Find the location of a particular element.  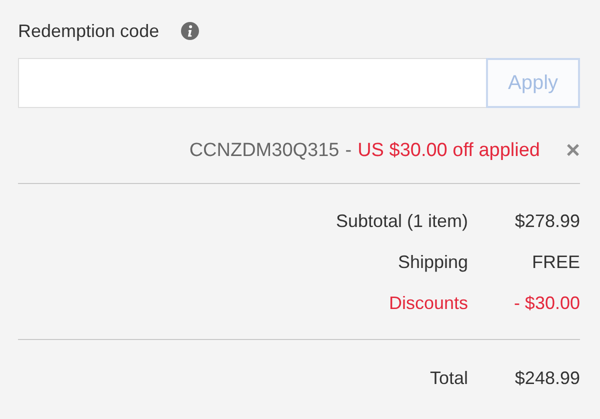

code-input-field: Apply is located at coordinates (299, 83).